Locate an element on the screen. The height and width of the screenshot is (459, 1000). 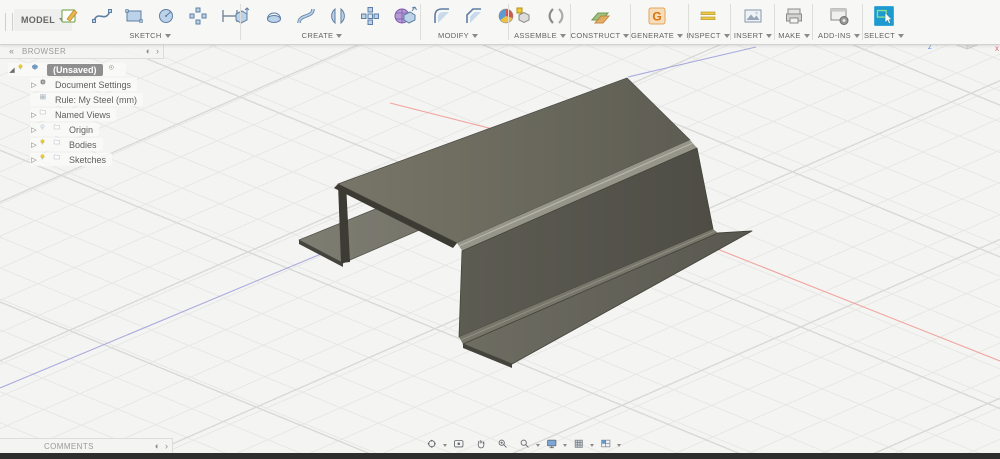
browser-row-label: (Unsaved) is located at coordinates (75, 69).